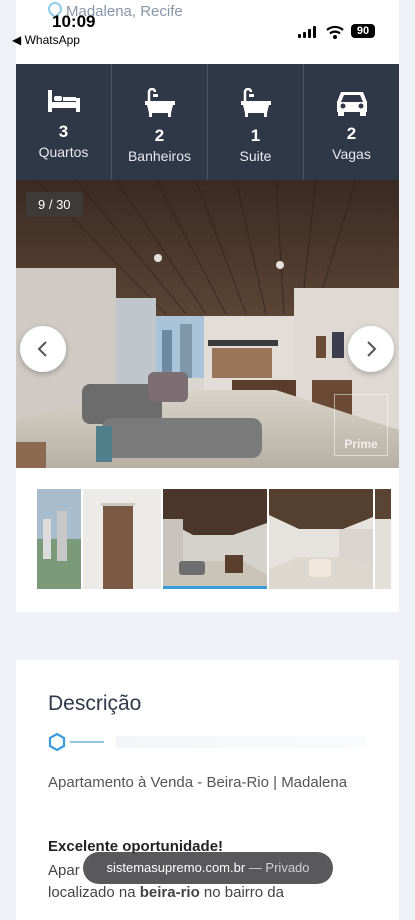 The width and height of the screenshot is (415, 920). I want to click on chevron-left-icon, so click(42, 349).